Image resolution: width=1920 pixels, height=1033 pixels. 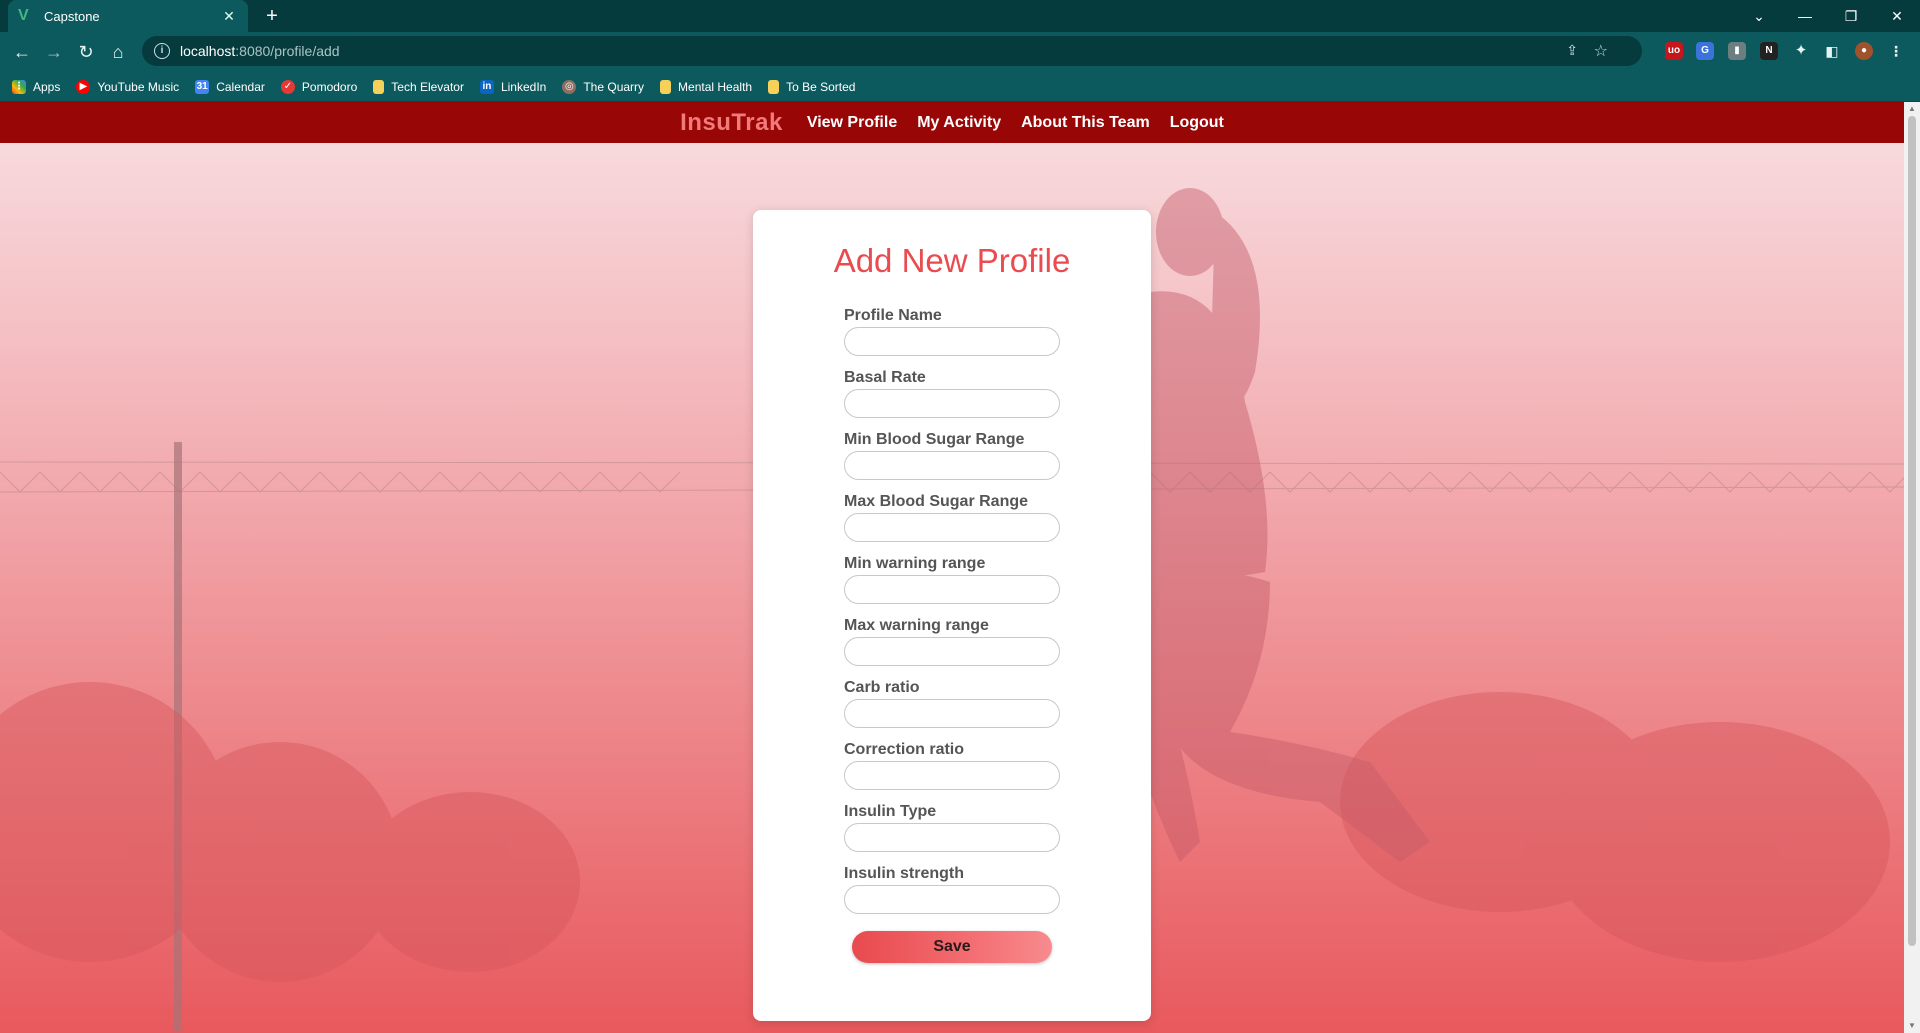 I want to click on bookmark-label: Mental Health, so click(x=715, y=86).